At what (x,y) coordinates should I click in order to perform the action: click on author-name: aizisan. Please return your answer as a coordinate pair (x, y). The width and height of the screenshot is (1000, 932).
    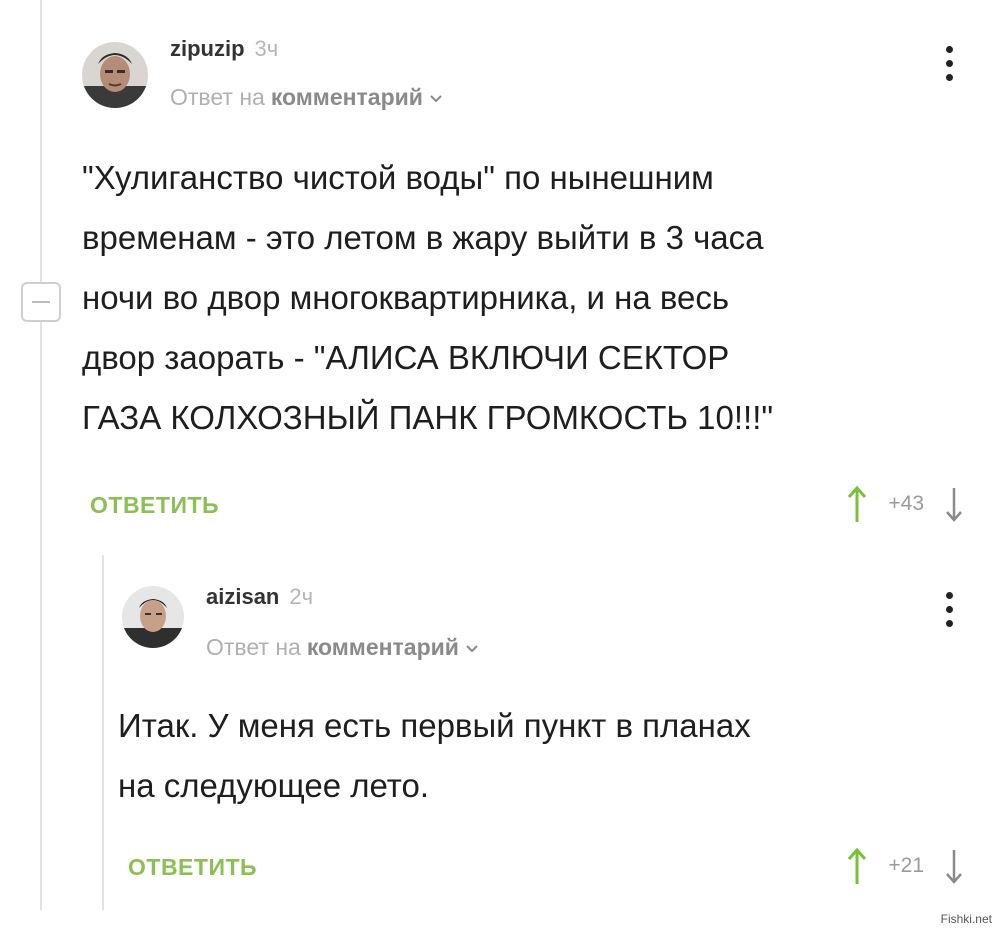
    Looking at the image, I should click on (242, 597).